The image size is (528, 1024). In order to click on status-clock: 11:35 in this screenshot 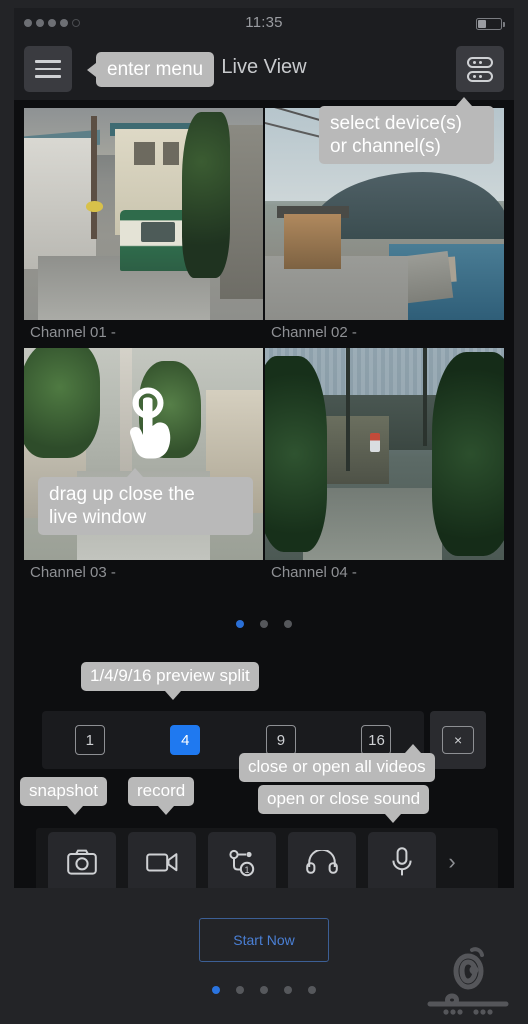, I will do `click(264, 22)`.